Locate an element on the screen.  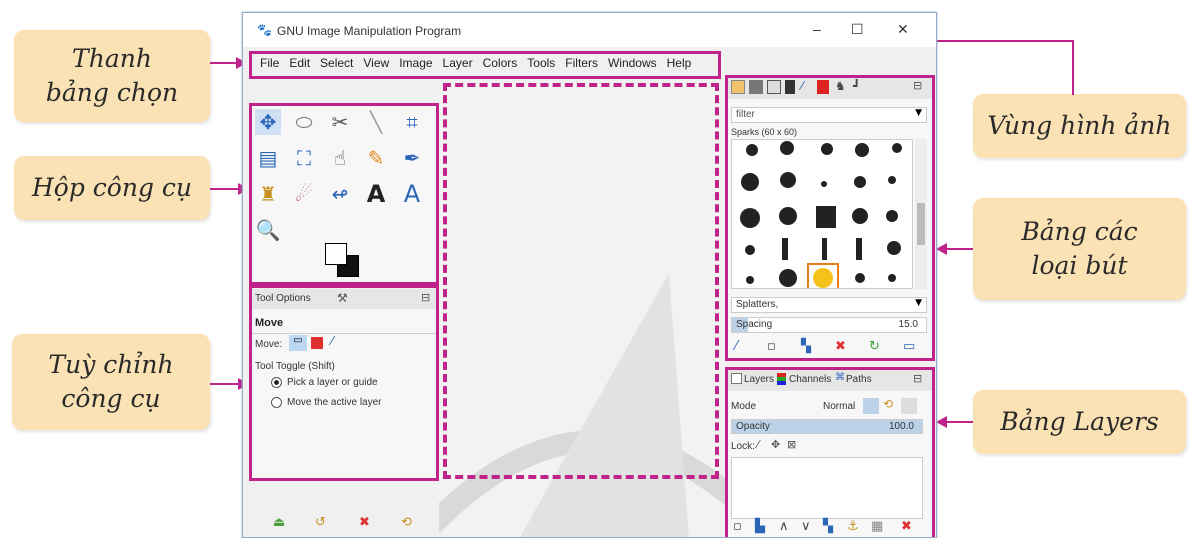
callout-toolbox-text: Hộp công cụ is located at coordinates (111, 188).